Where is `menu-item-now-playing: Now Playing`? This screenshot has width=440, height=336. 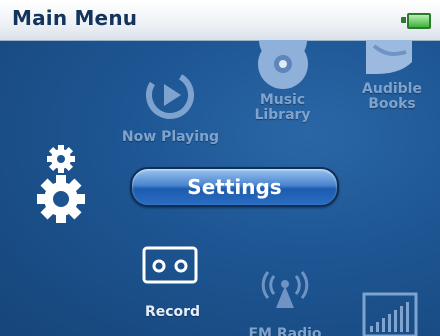 menu-item-now-playing: Now Playing is located at coordinates (170, 111).